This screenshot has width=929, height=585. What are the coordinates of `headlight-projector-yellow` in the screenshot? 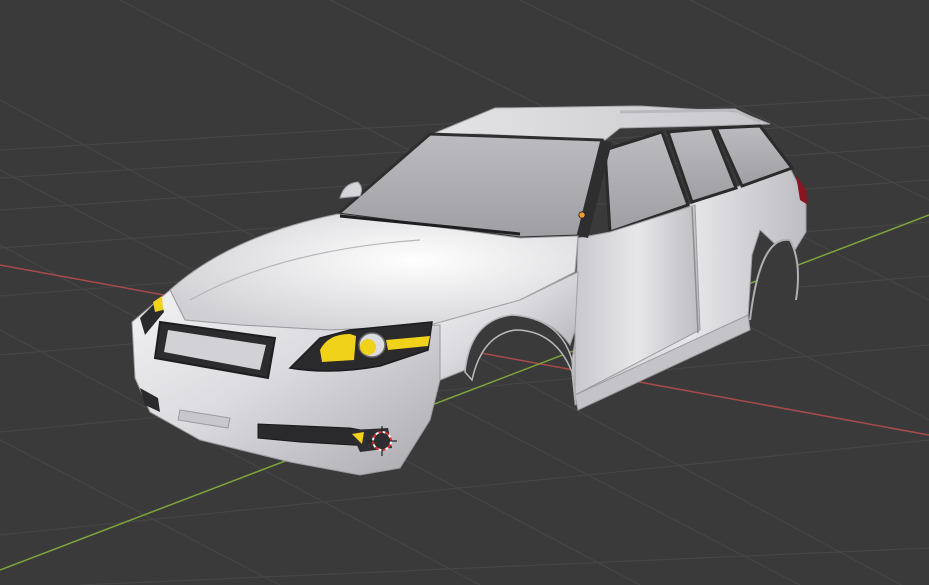 It's located at (368, 347).